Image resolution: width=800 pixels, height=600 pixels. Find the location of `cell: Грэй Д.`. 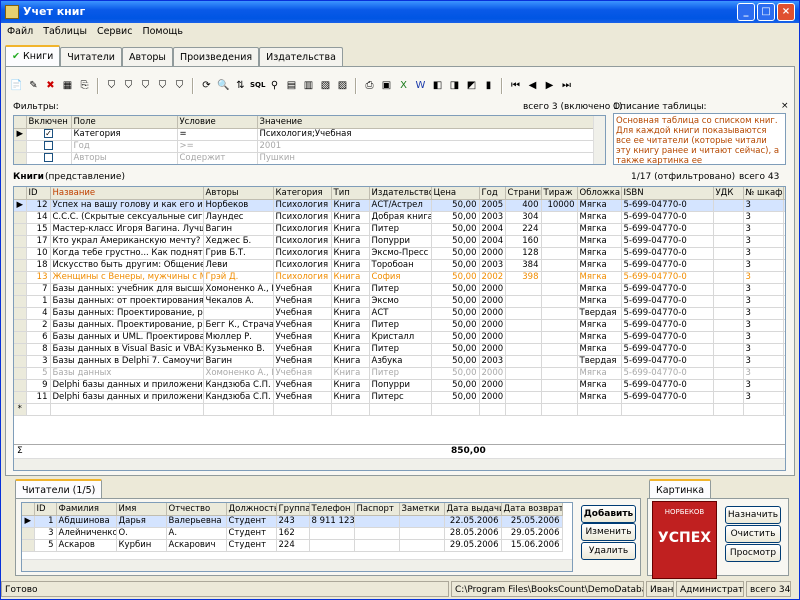

cell: Грэй Д. is located at coordinates (238, 277).